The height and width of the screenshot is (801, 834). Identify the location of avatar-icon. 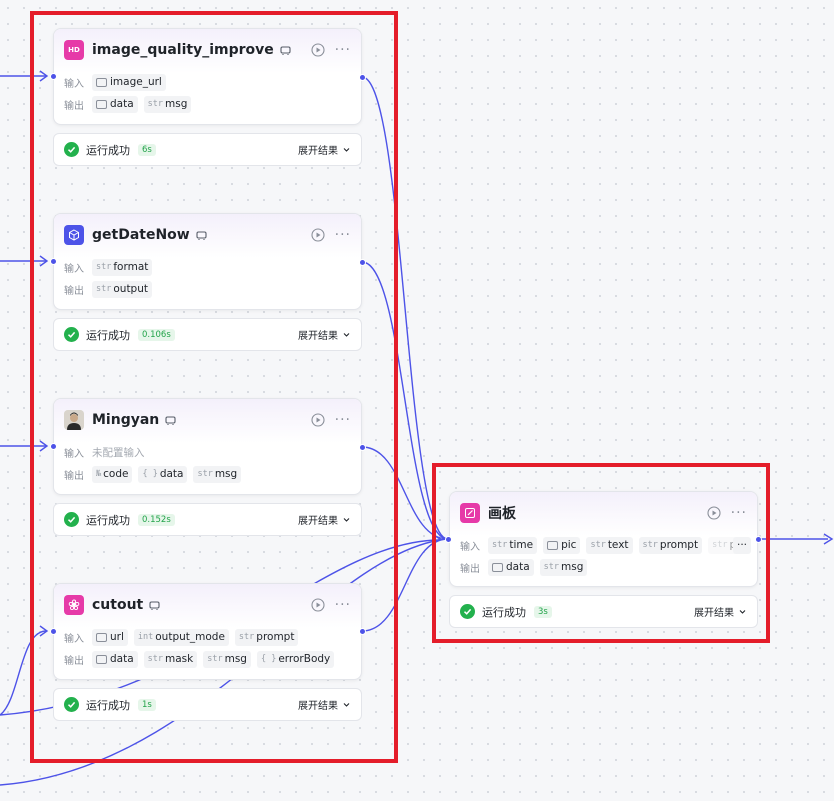
(74, 420).